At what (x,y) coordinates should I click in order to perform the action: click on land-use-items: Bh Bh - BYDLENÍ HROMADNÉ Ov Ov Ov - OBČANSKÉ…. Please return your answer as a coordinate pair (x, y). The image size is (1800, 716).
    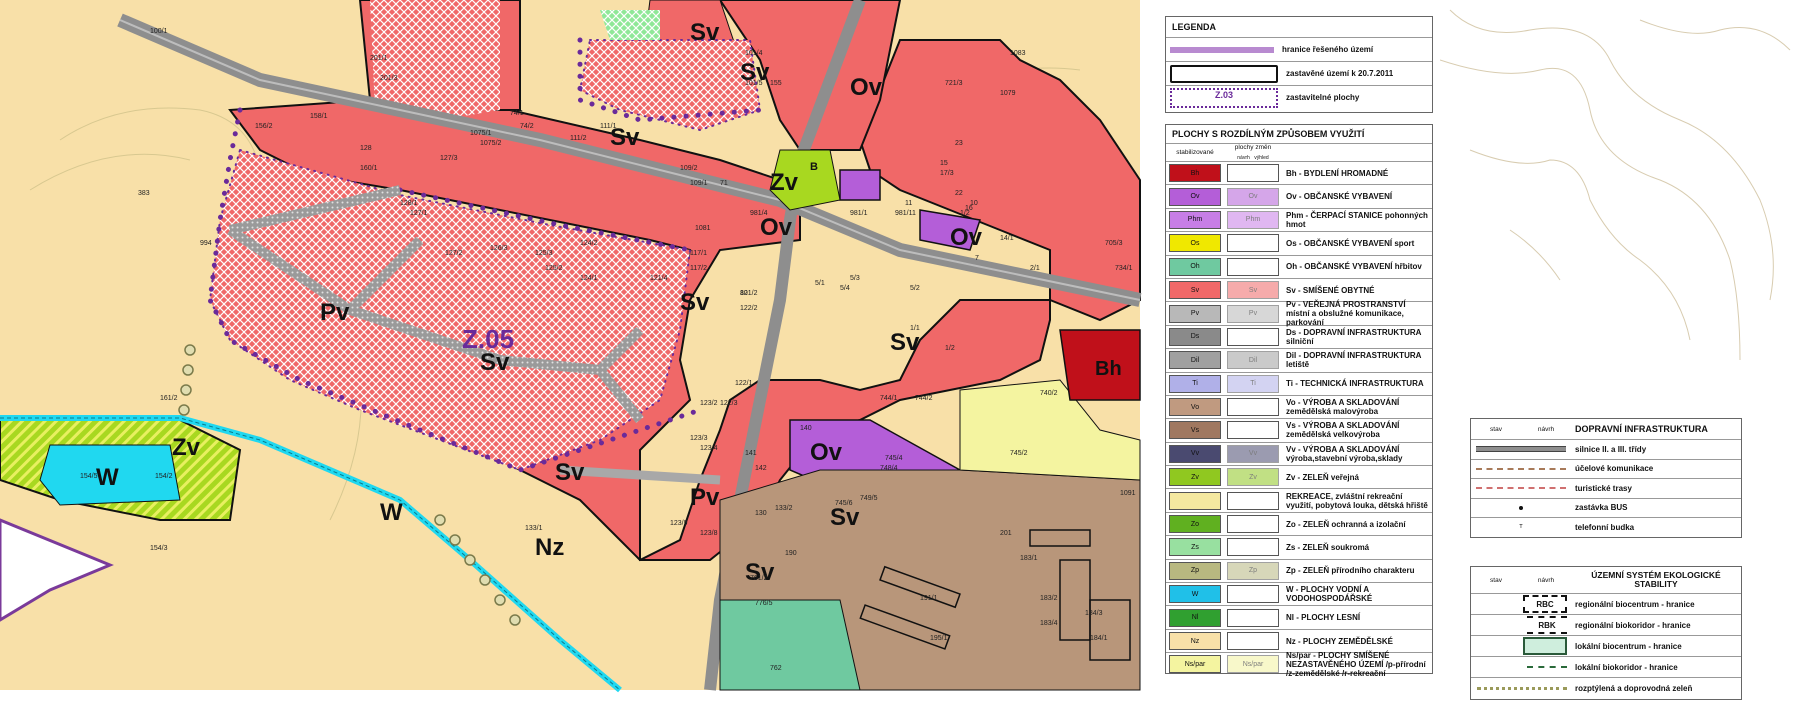
    Looking at the image, I should click on (1299, 419).